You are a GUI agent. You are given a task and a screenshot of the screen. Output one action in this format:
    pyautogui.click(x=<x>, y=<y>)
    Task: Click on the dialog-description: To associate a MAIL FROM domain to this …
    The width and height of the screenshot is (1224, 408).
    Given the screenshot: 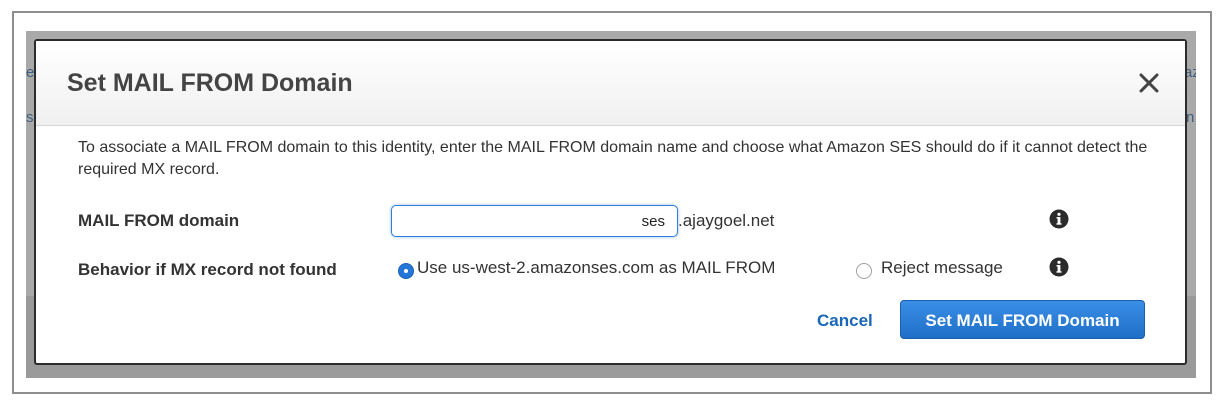 What is the action you would take?
    pyautogui.click(x=613, y=158)
    